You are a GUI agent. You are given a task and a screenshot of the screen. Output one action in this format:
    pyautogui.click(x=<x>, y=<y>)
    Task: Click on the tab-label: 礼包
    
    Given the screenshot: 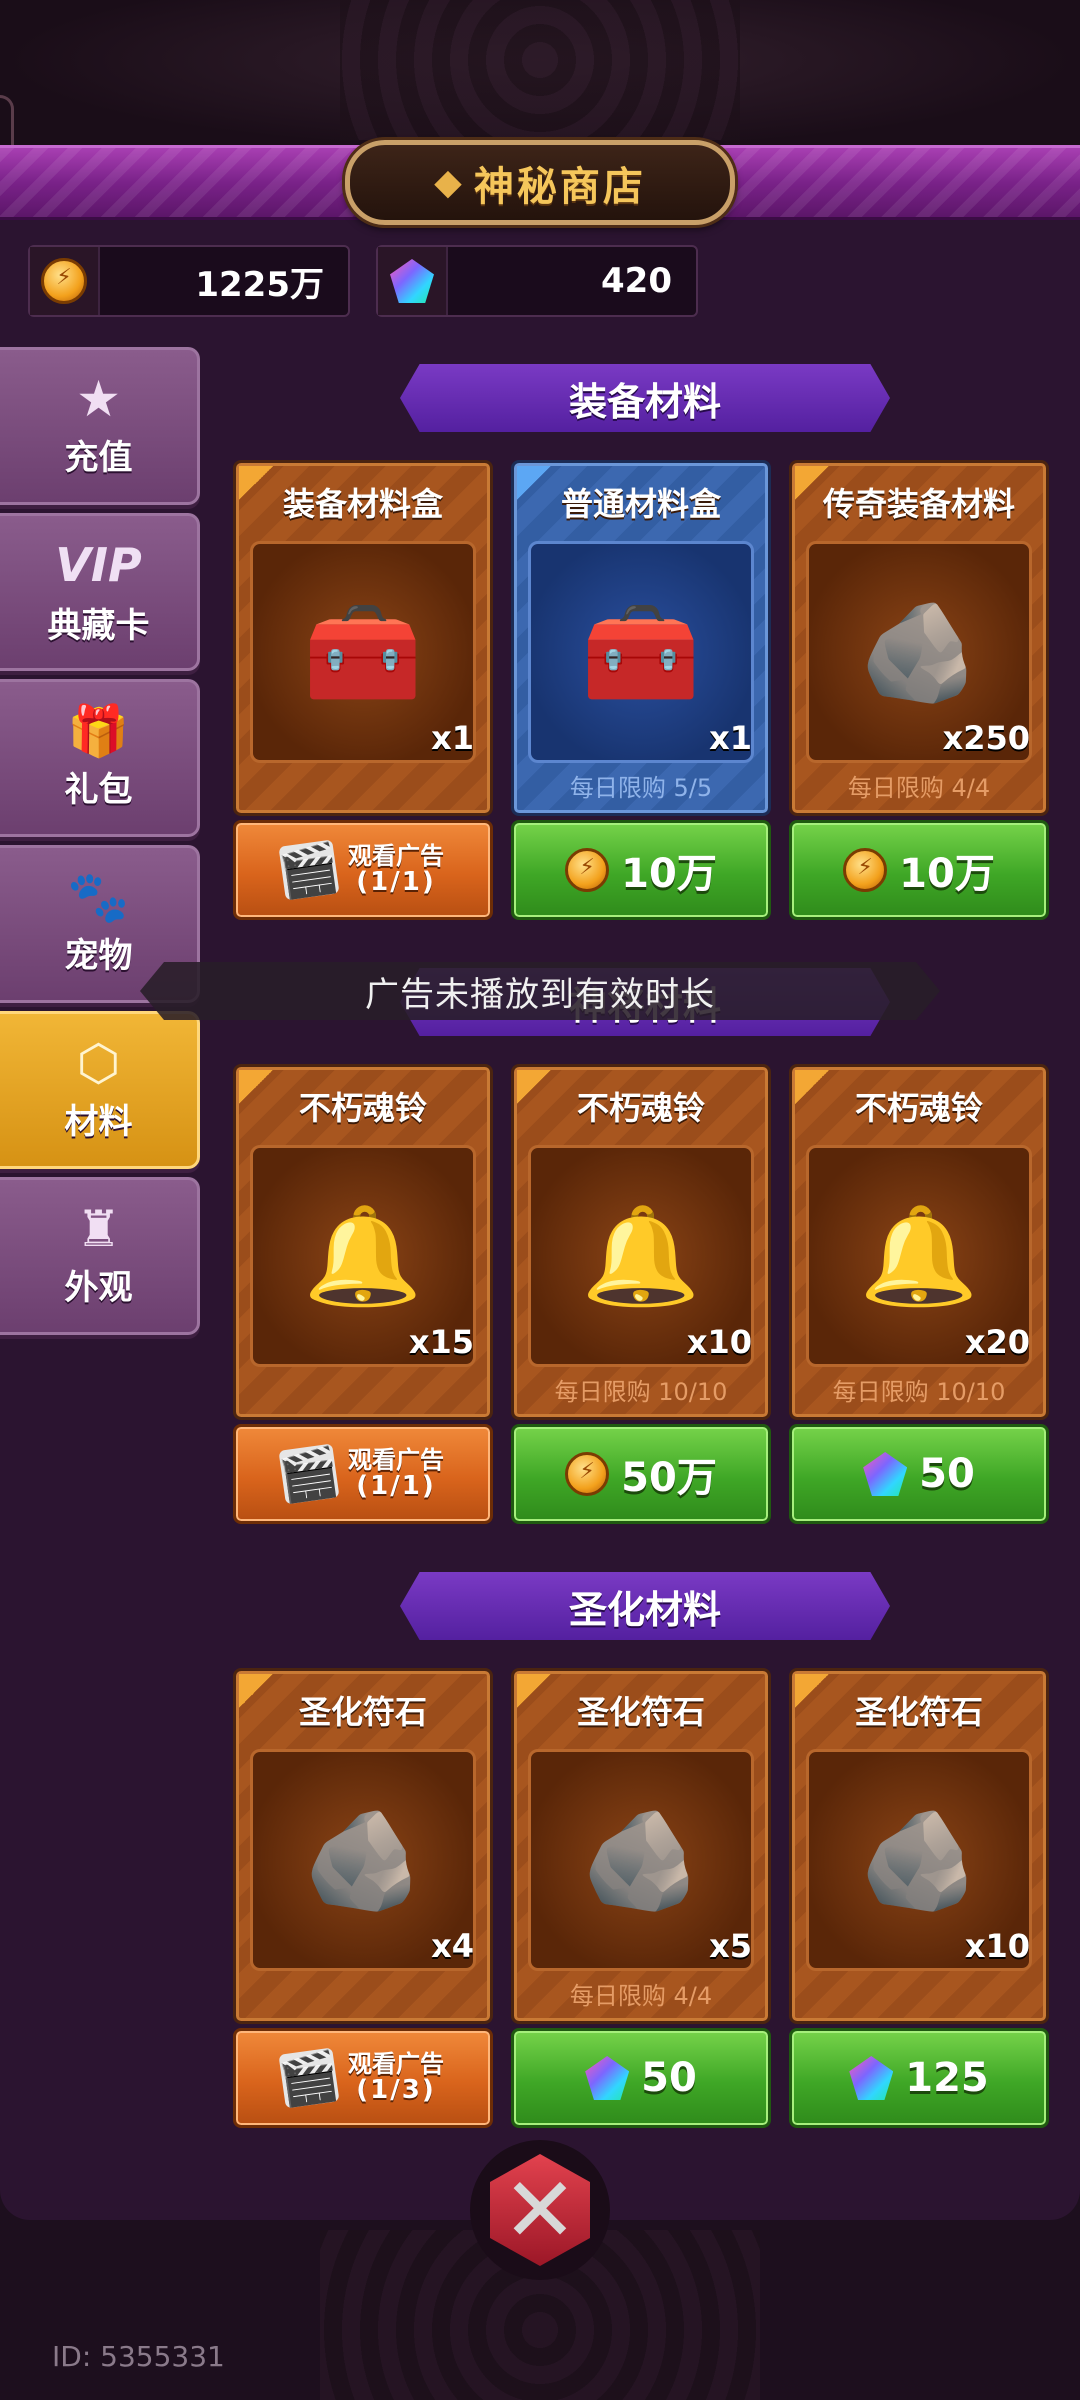 What is the action you would take?
    pyautogui.click(x=98, y=789)
    